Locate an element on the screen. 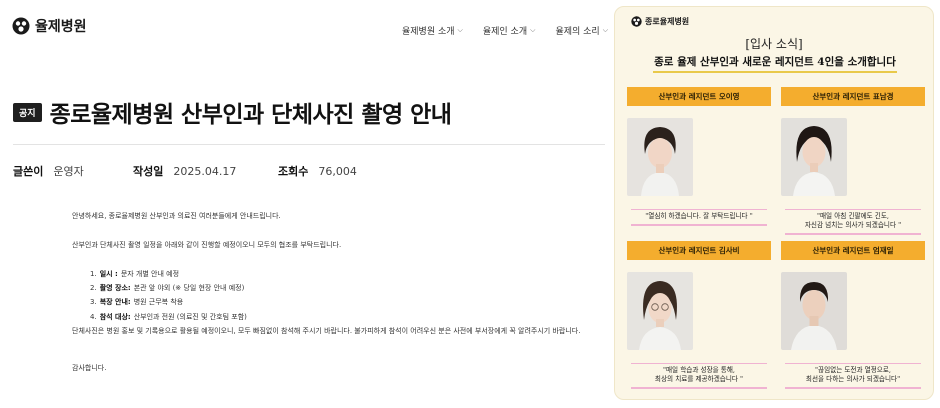  resident-quote: "열심히 하겠습니다. 잘 부탁드립니다 " is located at coordinates (699, 217).